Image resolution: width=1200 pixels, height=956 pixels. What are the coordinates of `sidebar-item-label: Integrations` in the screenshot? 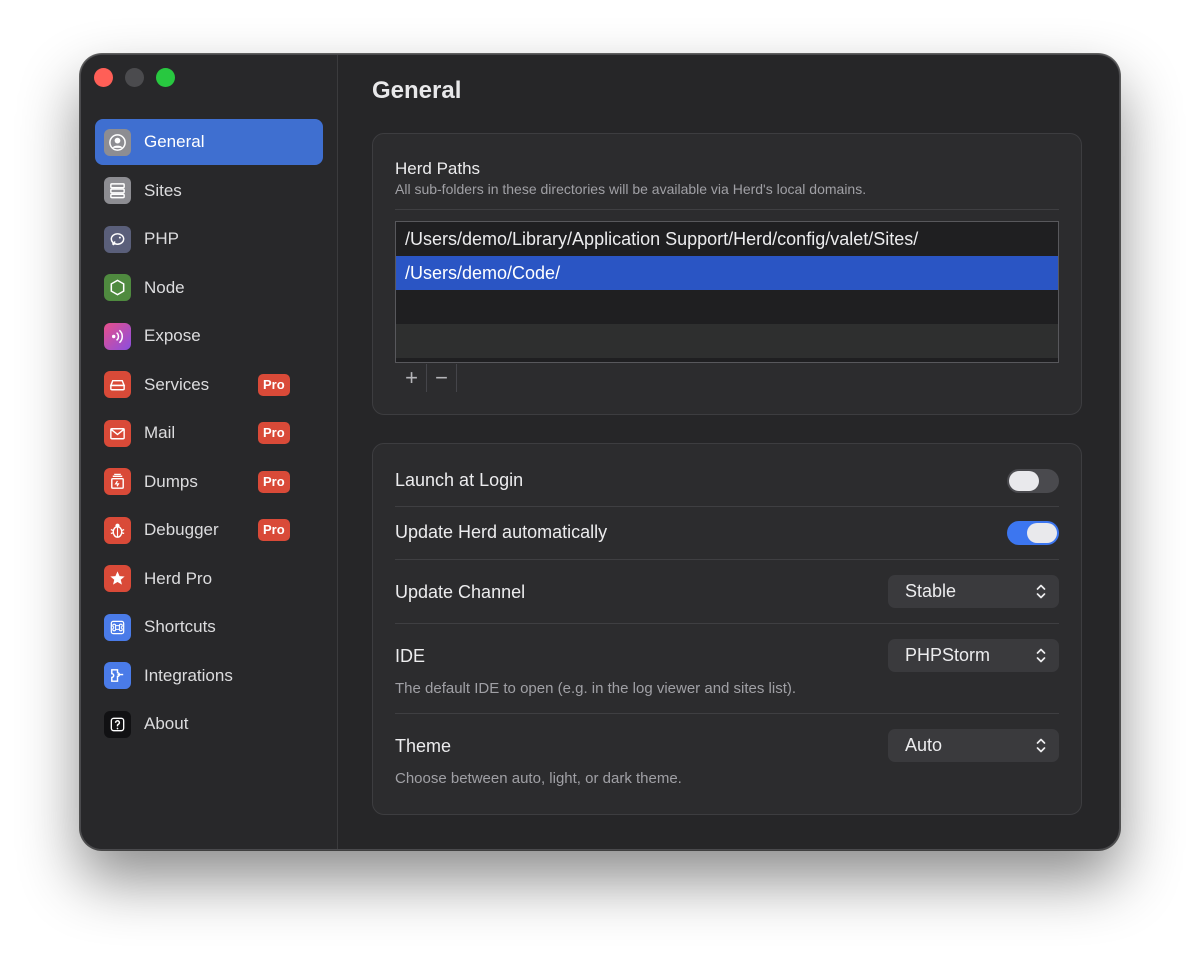 It's located at (188, 675).